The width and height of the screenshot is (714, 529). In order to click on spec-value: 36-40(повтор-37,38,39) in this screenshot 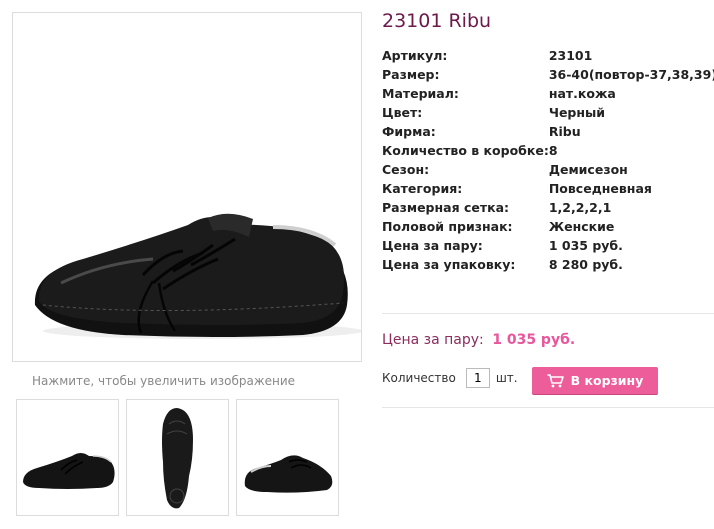, I will do `click(631, 74)`.